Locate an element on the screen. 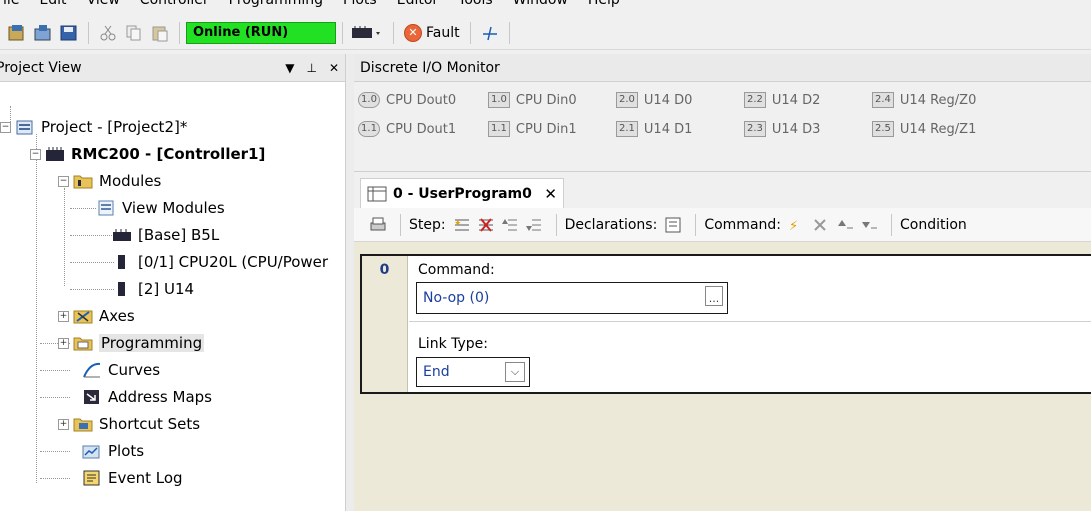 Image resolution: width=1091 pixels, height=511 pixels. tree-item-cpu: [0/1] CPU20L (CPU/Power is located at coordinates (220, 262).